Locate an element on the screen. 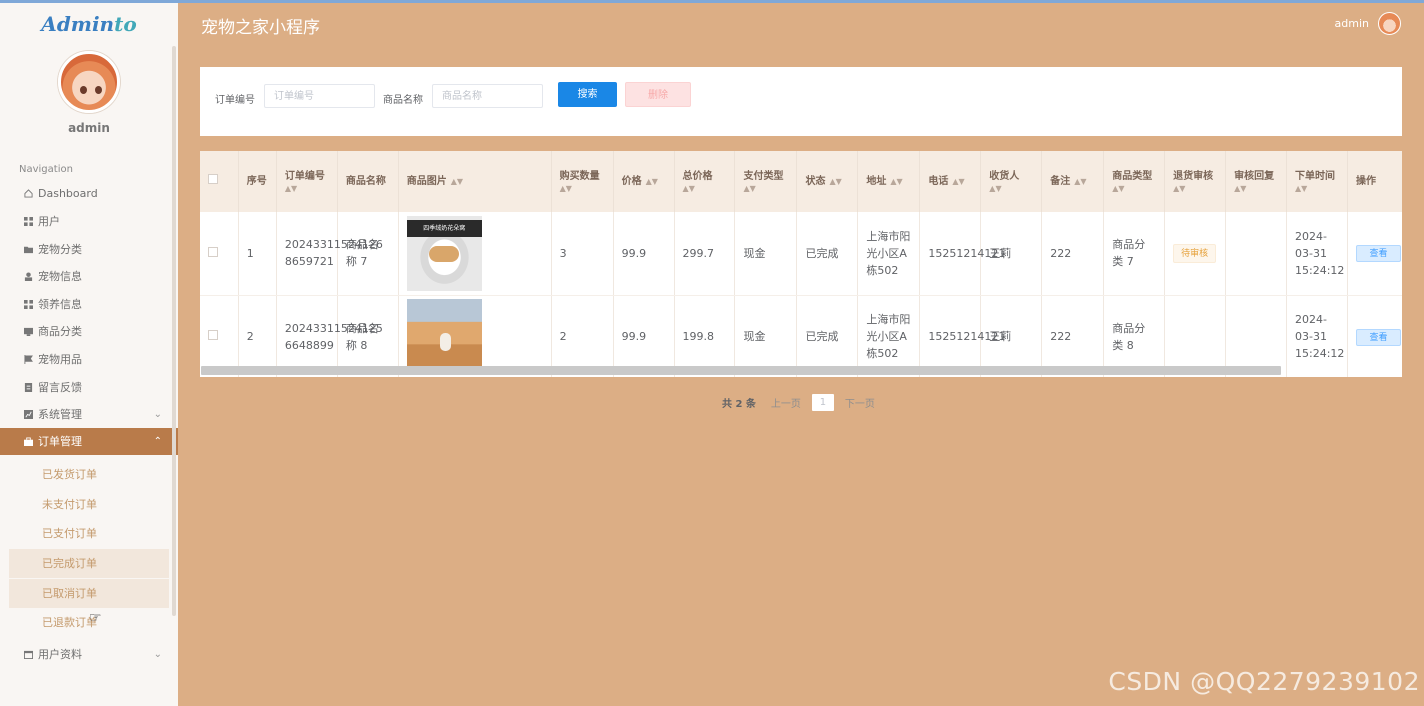  column-header: 状态 ▲▼ is located at coordinates (827, 181).